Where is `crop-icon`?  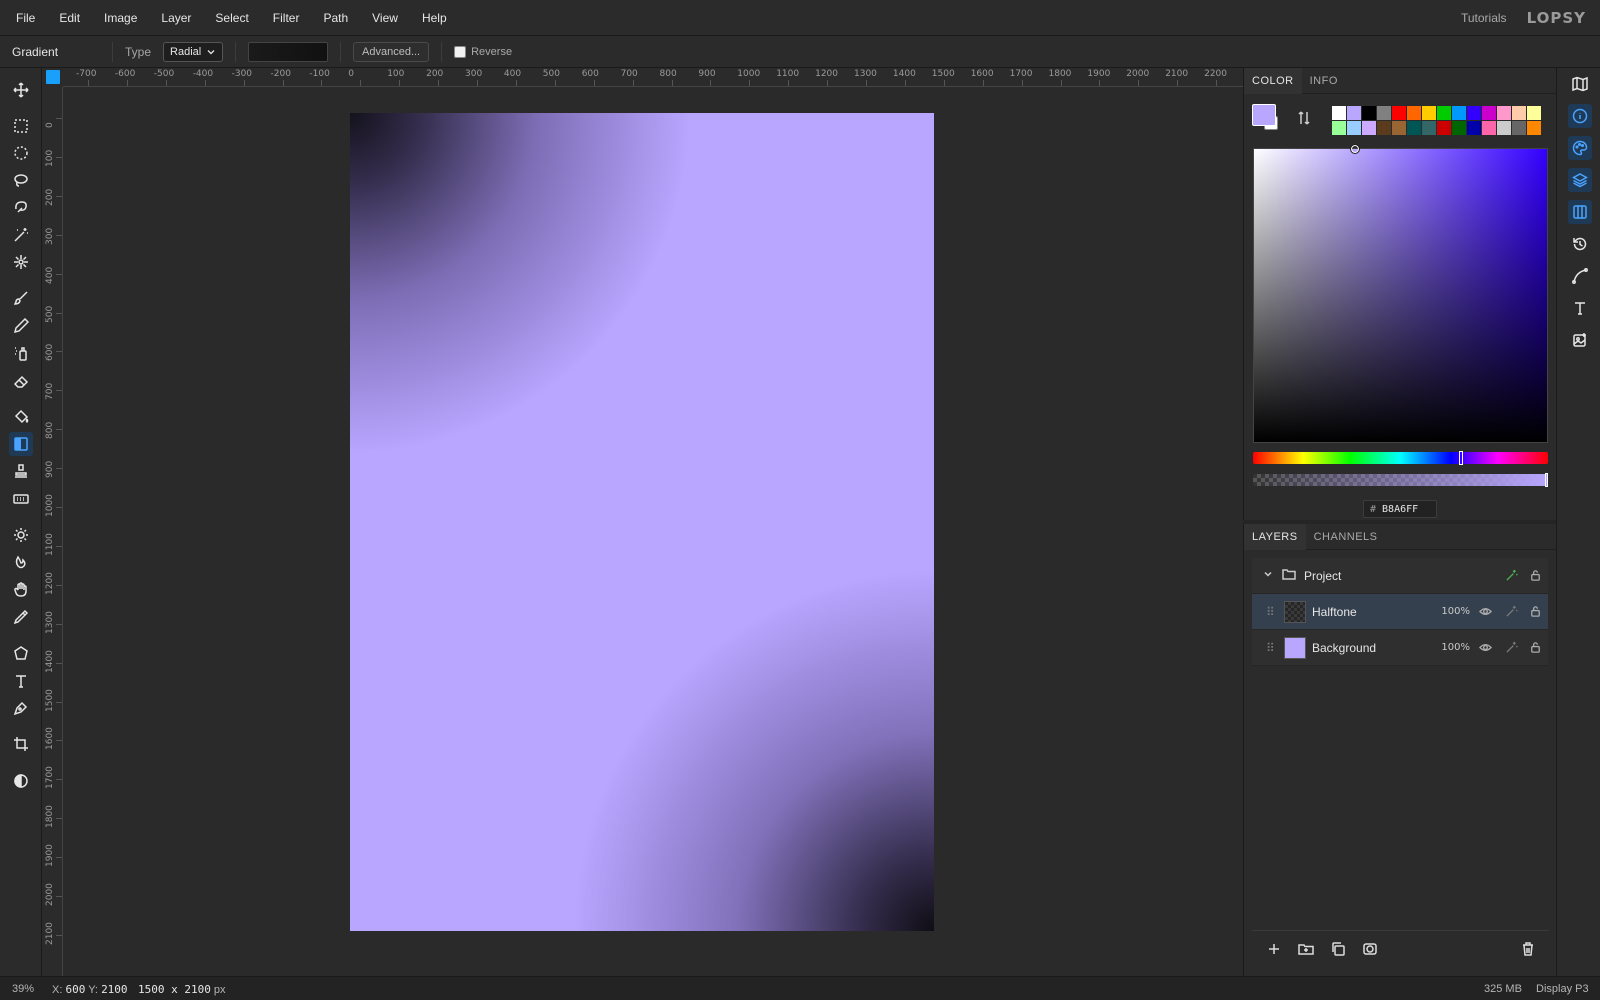 crop-icon is located at coordinates (21, 744).